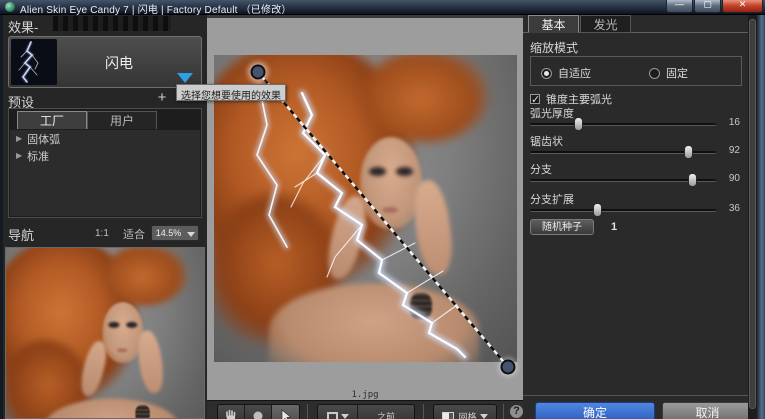 This screenshot has height=419, width=765. What do you see at coordinates (105, 155) in the screenshot?
I see `preset-item-standard: ▶ 标准` at bounding box center [105, 155].